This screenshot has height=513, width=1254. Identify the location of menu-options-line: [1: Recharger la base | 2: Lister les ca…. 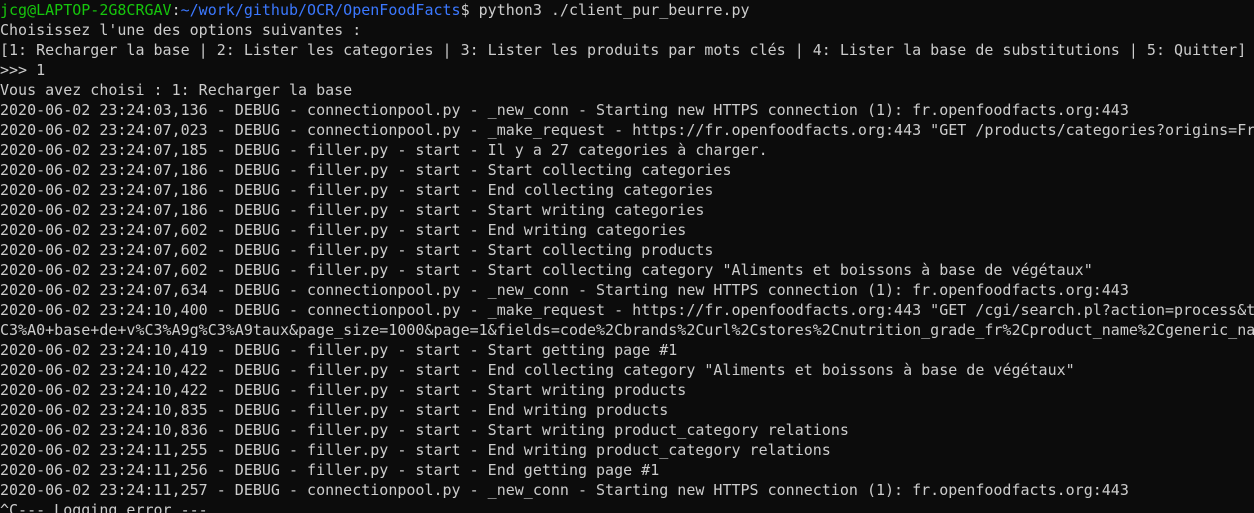
(623, 50).